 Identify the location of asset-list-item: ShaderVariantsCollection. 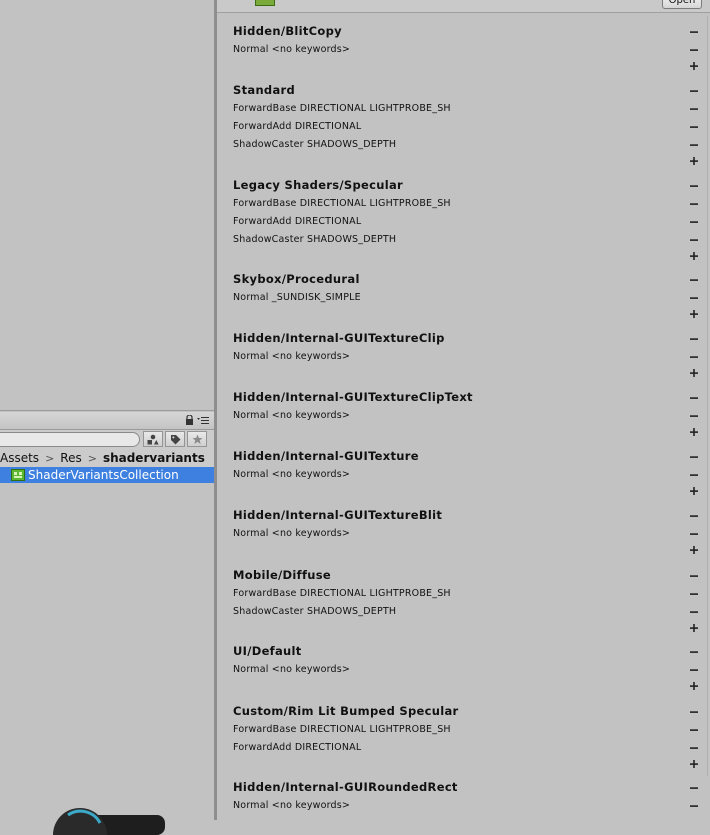
(107, 475).